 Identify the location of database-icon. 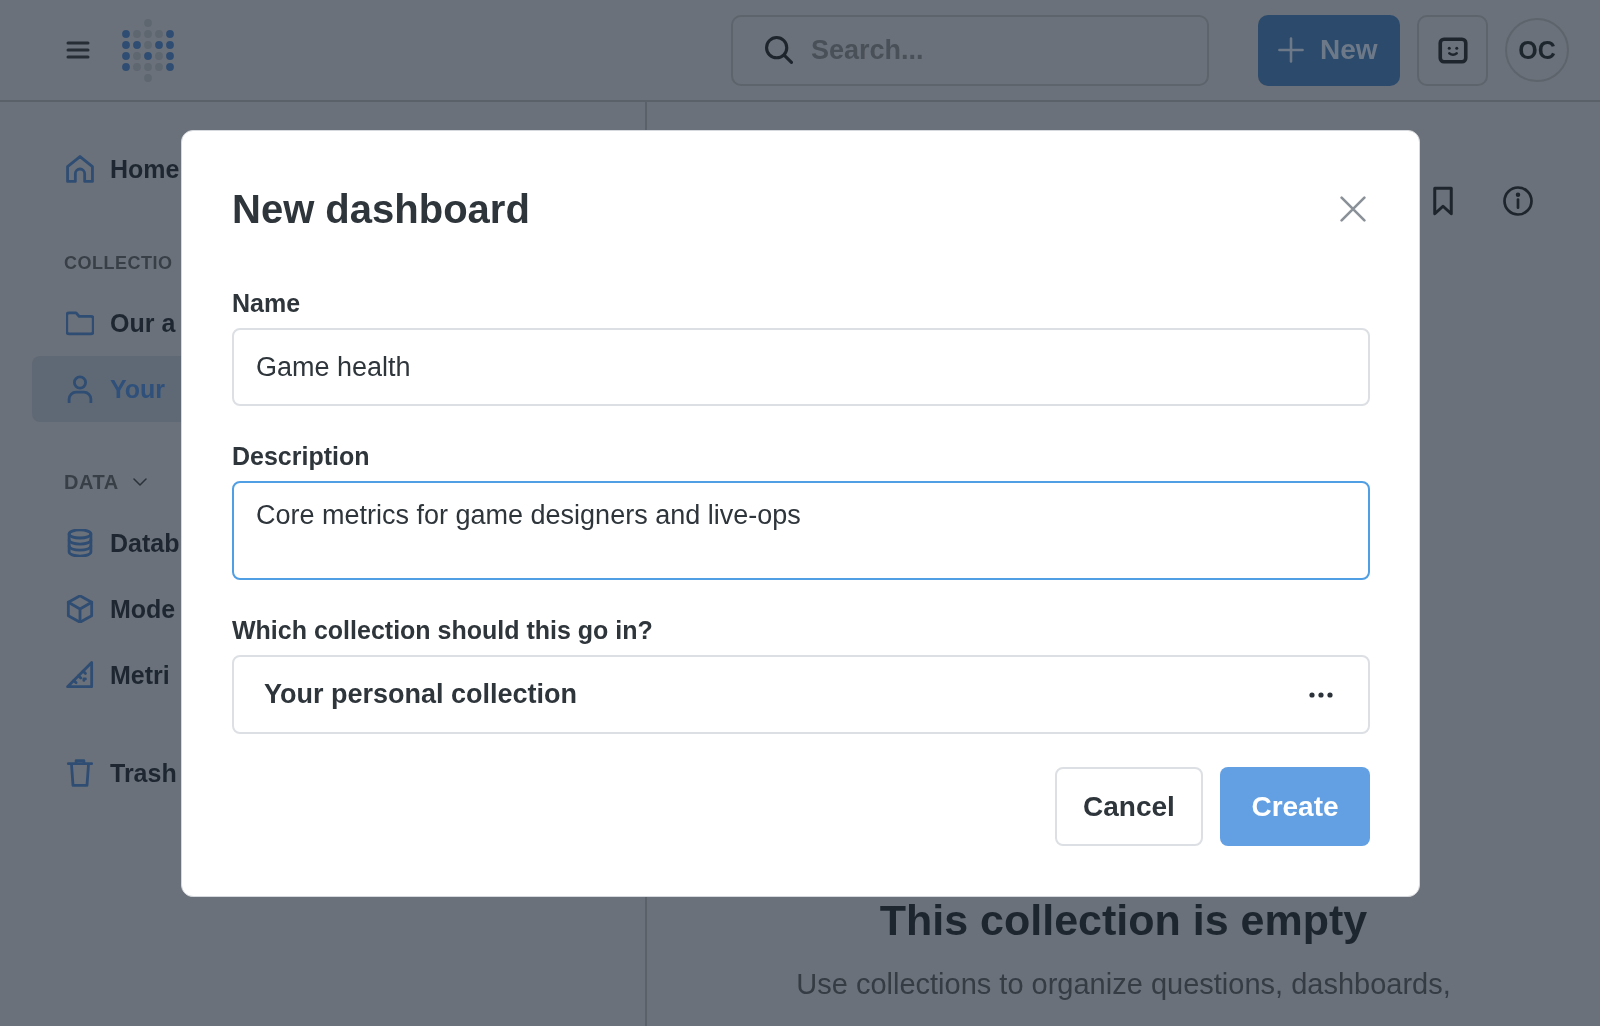
(80, 543).